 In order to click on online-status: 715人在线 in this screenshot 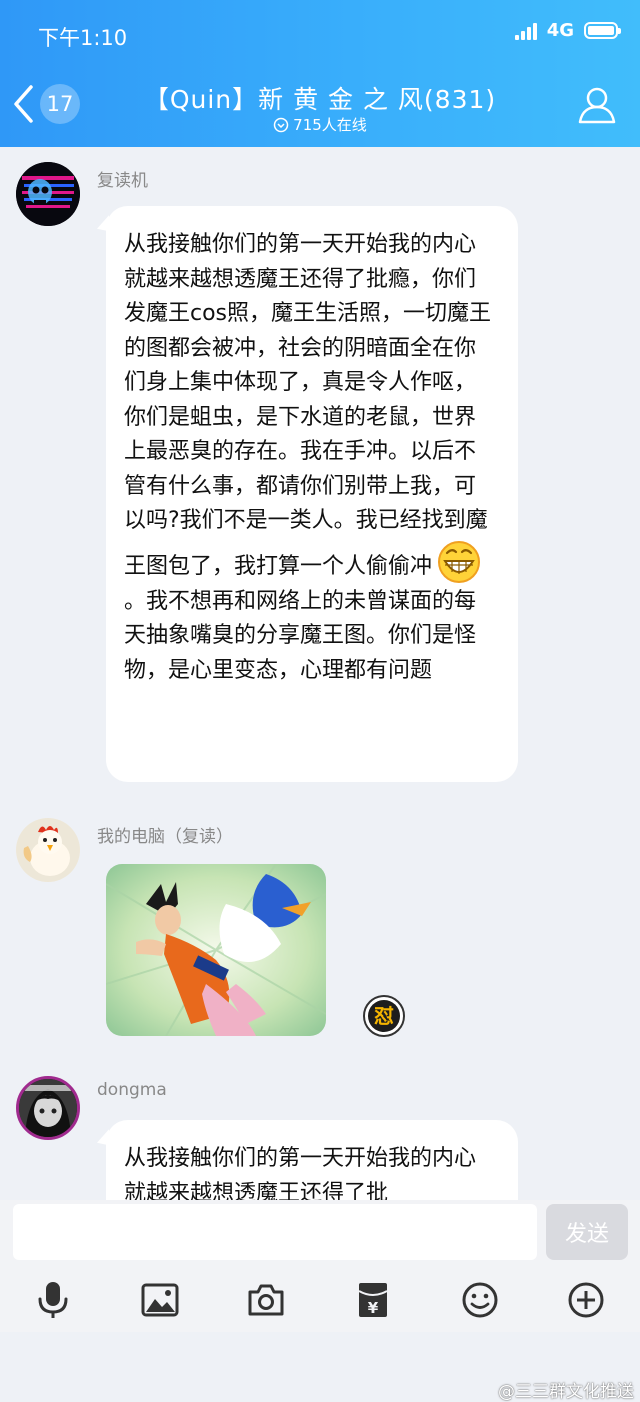, I will do `click(320, 124)`.